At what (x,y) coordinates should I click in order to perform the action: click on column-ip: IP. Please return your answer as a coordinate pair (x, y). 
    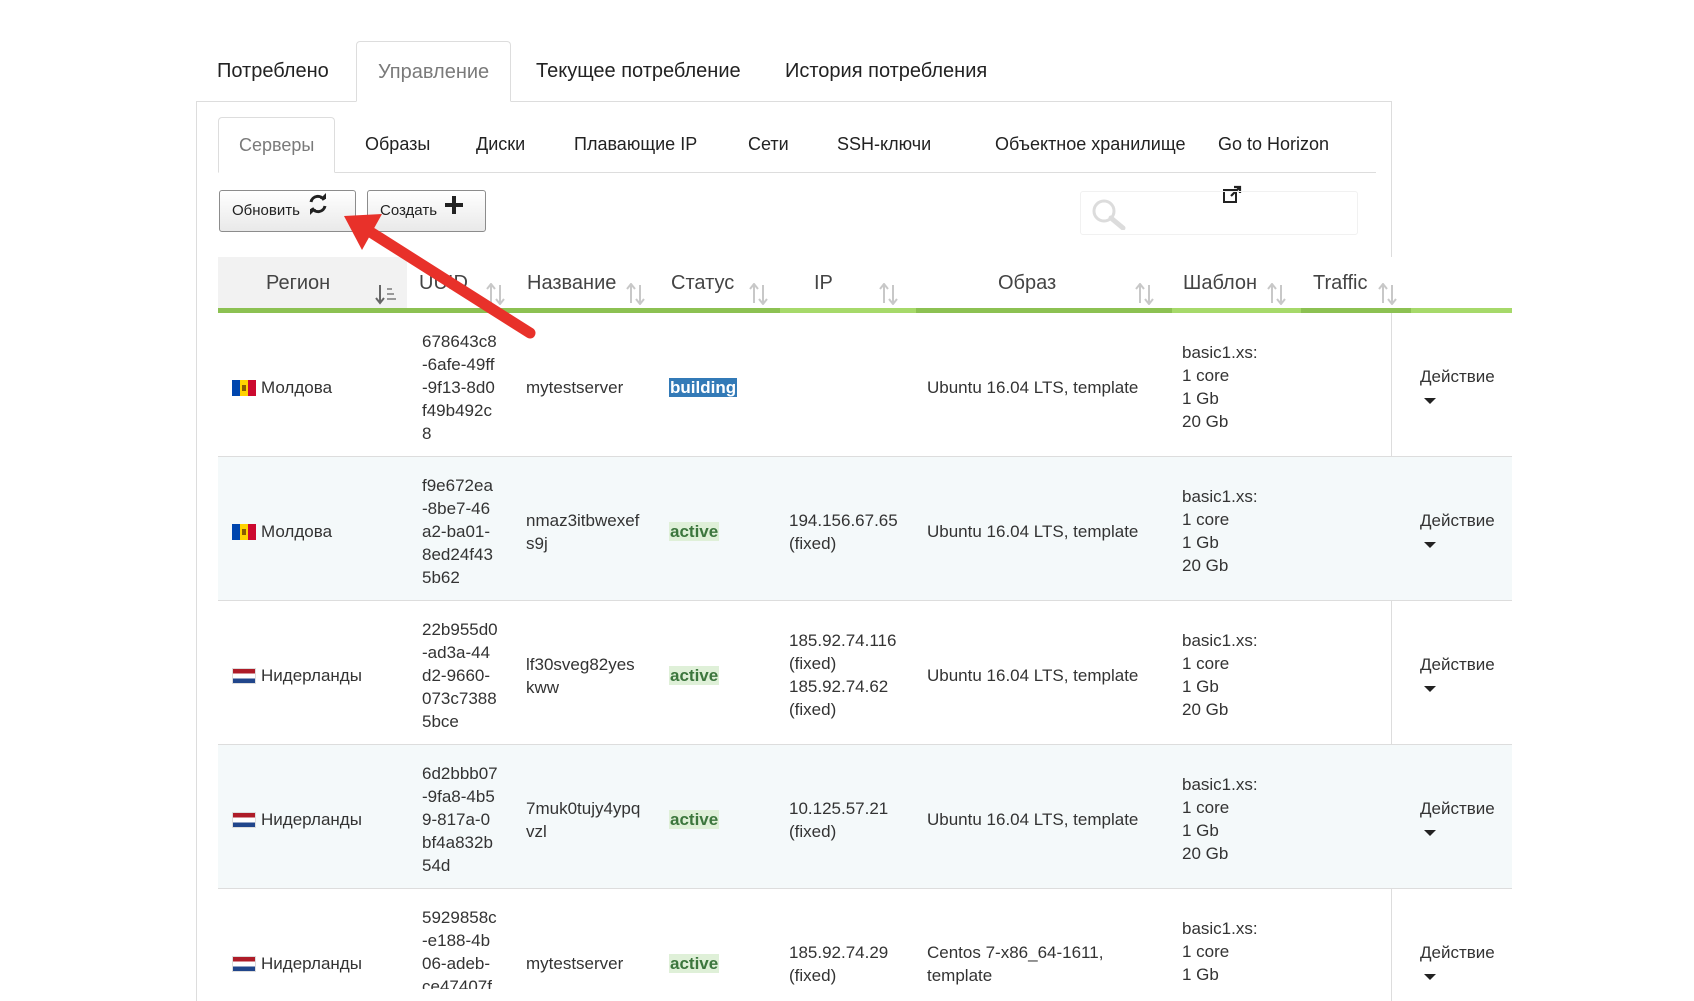
    Looking at the image, I should click on (848, 285).